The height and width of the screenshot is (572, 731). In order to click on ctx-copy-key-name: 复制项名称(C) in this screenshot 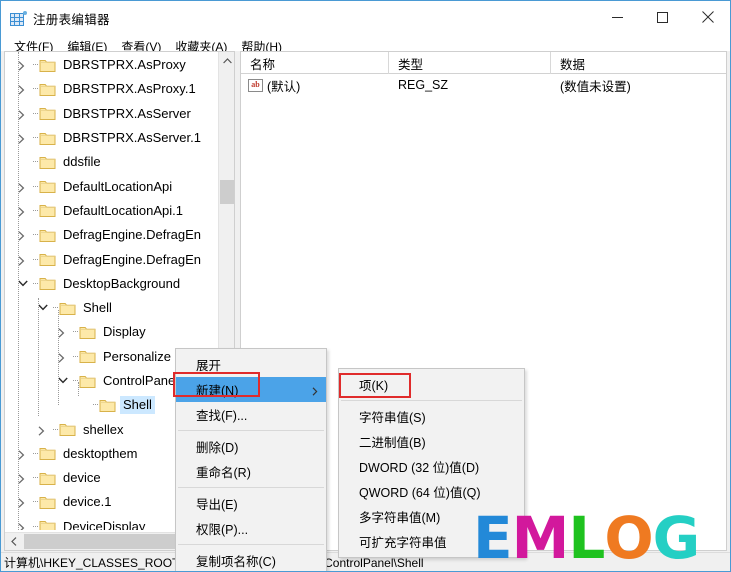, I will do `click(251, 559)`.